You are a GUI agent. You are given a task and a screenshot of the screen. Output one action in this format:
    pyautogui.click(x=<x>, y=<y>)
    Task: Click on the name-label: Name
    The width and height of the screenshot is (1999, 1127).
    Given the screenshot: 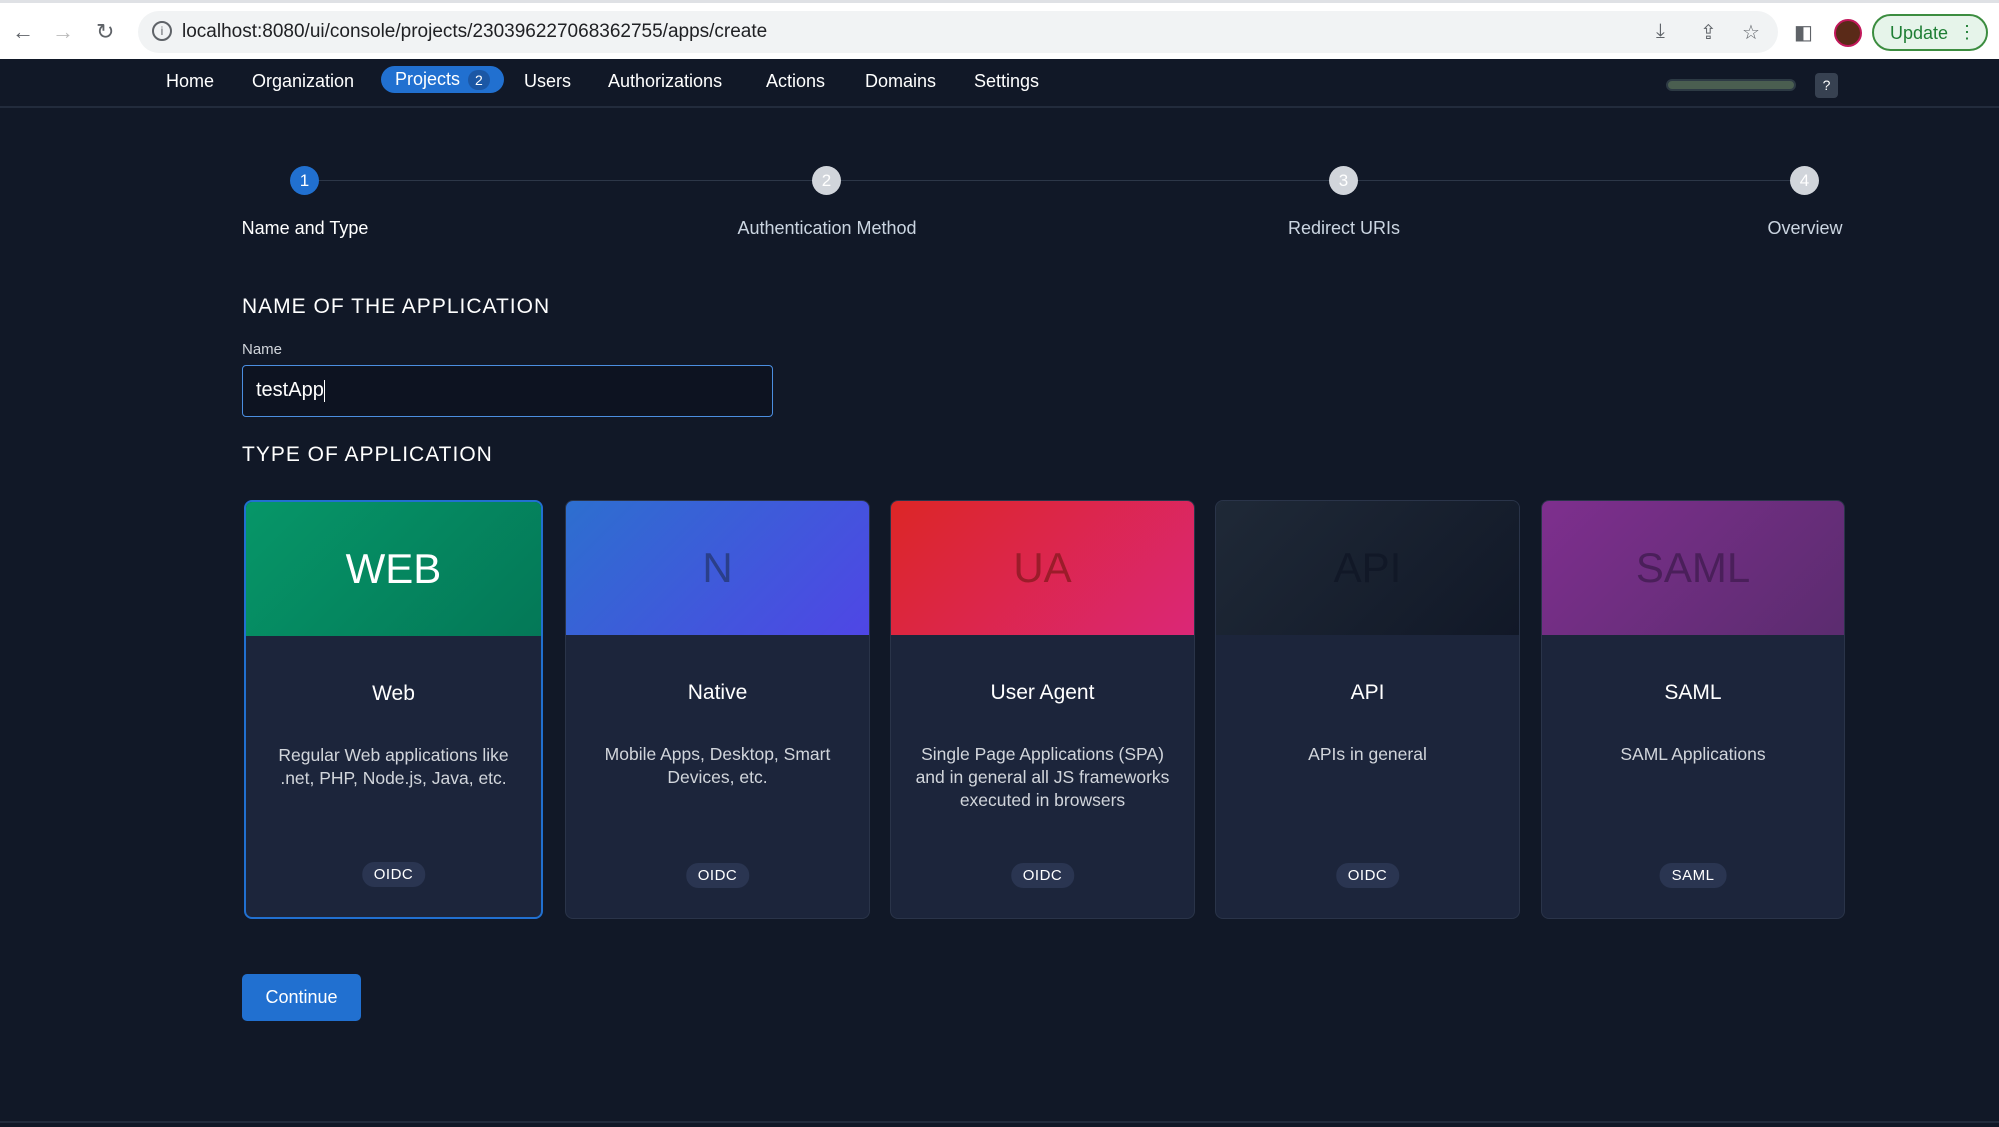 What is the action you would take?
    pyautogui.click(x=262, y=349)
    